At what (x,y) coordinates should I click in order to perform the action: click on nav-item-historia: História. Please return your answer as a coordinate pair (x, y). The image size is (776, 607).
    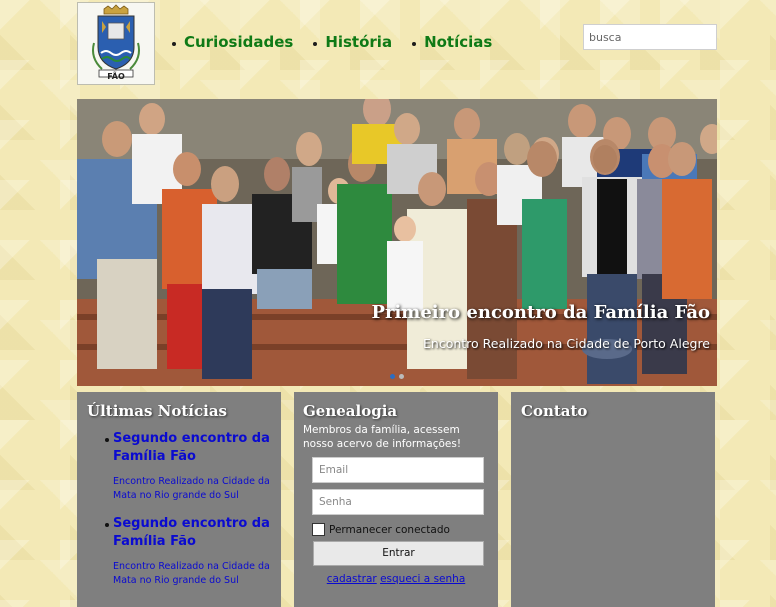
    Looking at the image, I should click on (352, 42).